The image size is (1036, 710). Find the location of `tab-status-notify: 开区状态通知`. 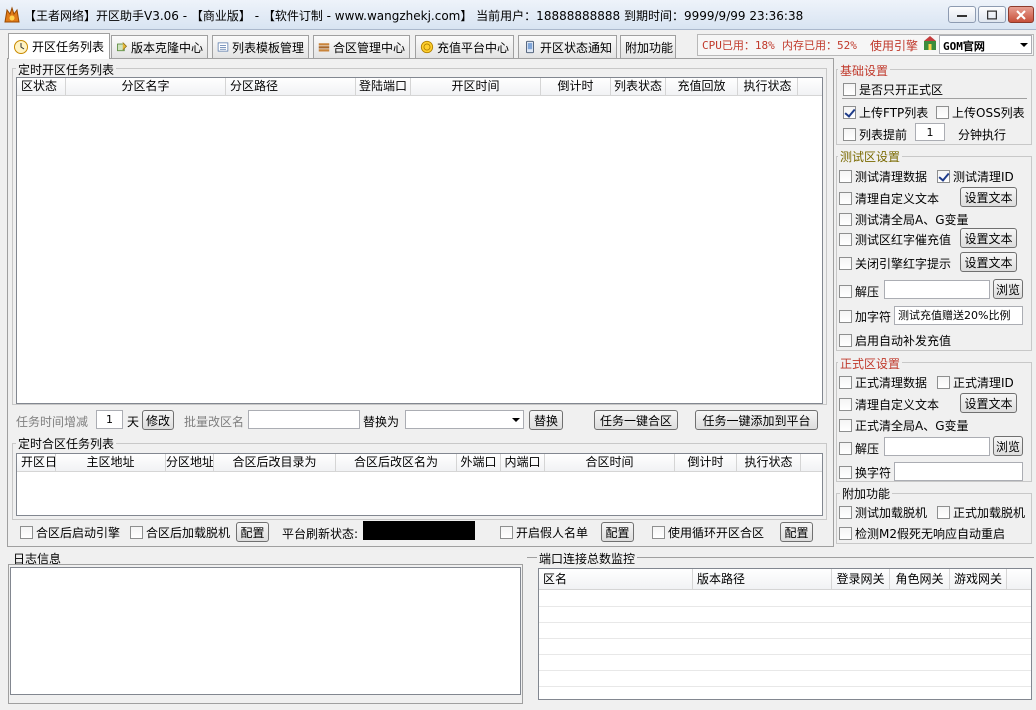

tab-status-notify: 开区状态通知 is located at coordinates (567, 46).